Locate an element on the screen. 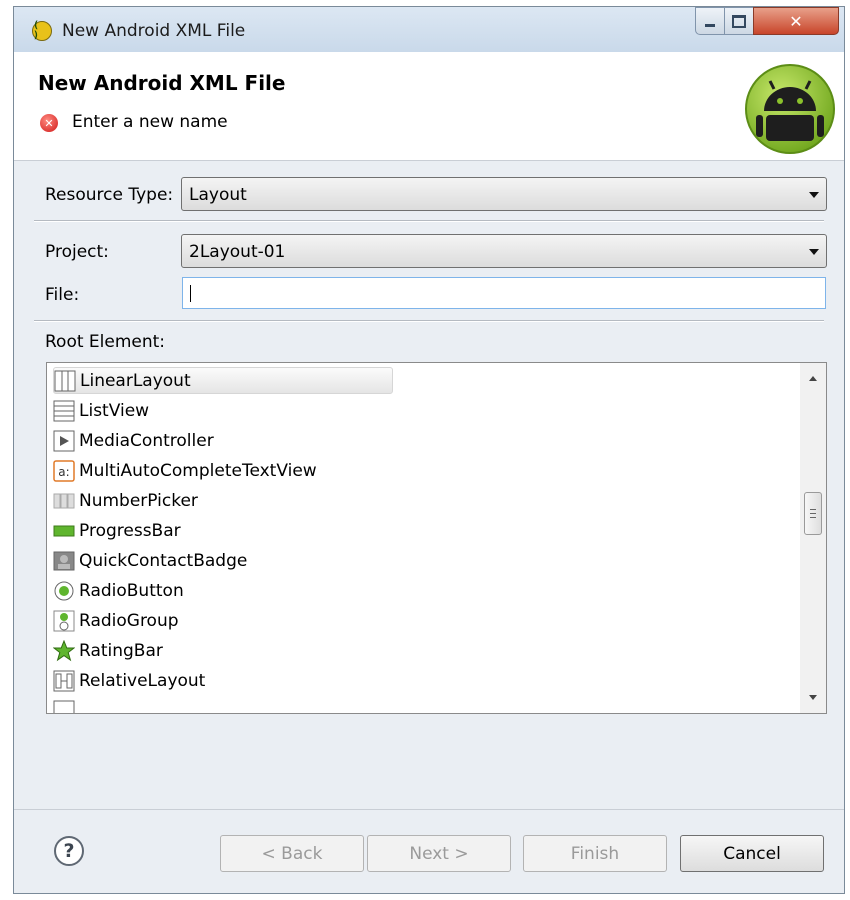 The height and width of the screenshot is (900, 850). list-item-label: ProgressBar is located at coordinates (130, 530).